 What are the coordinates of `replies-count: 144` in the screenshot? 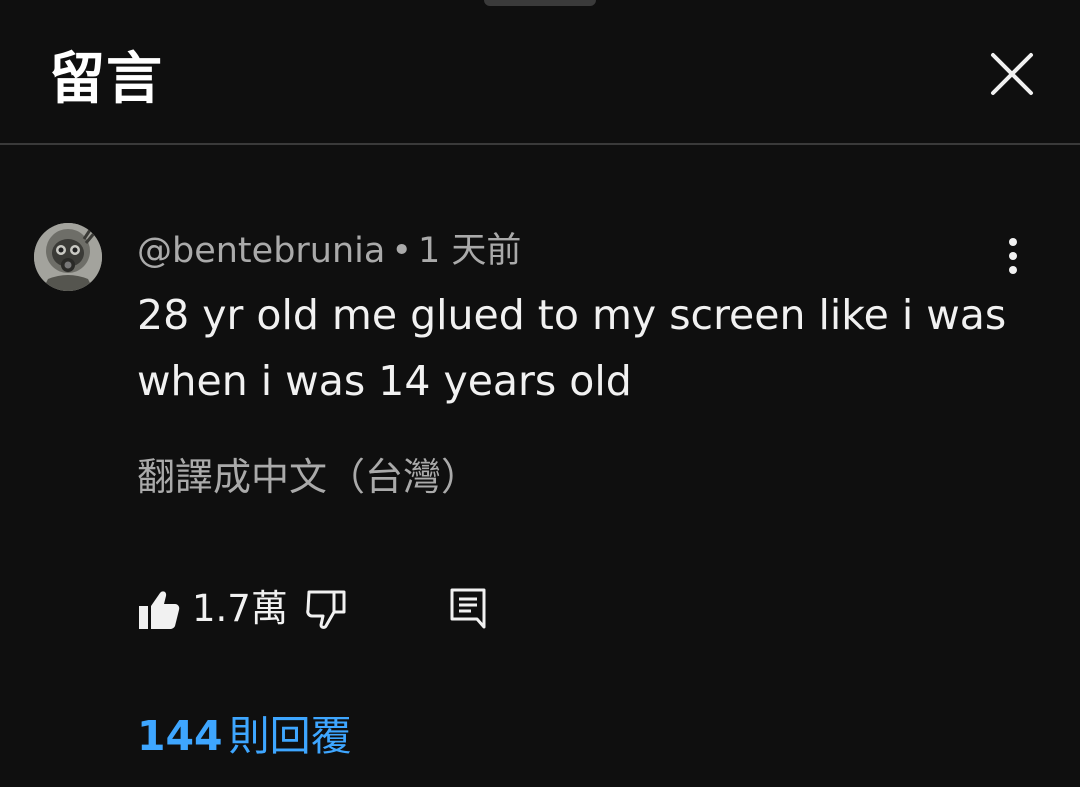 It's located at (180, 736).